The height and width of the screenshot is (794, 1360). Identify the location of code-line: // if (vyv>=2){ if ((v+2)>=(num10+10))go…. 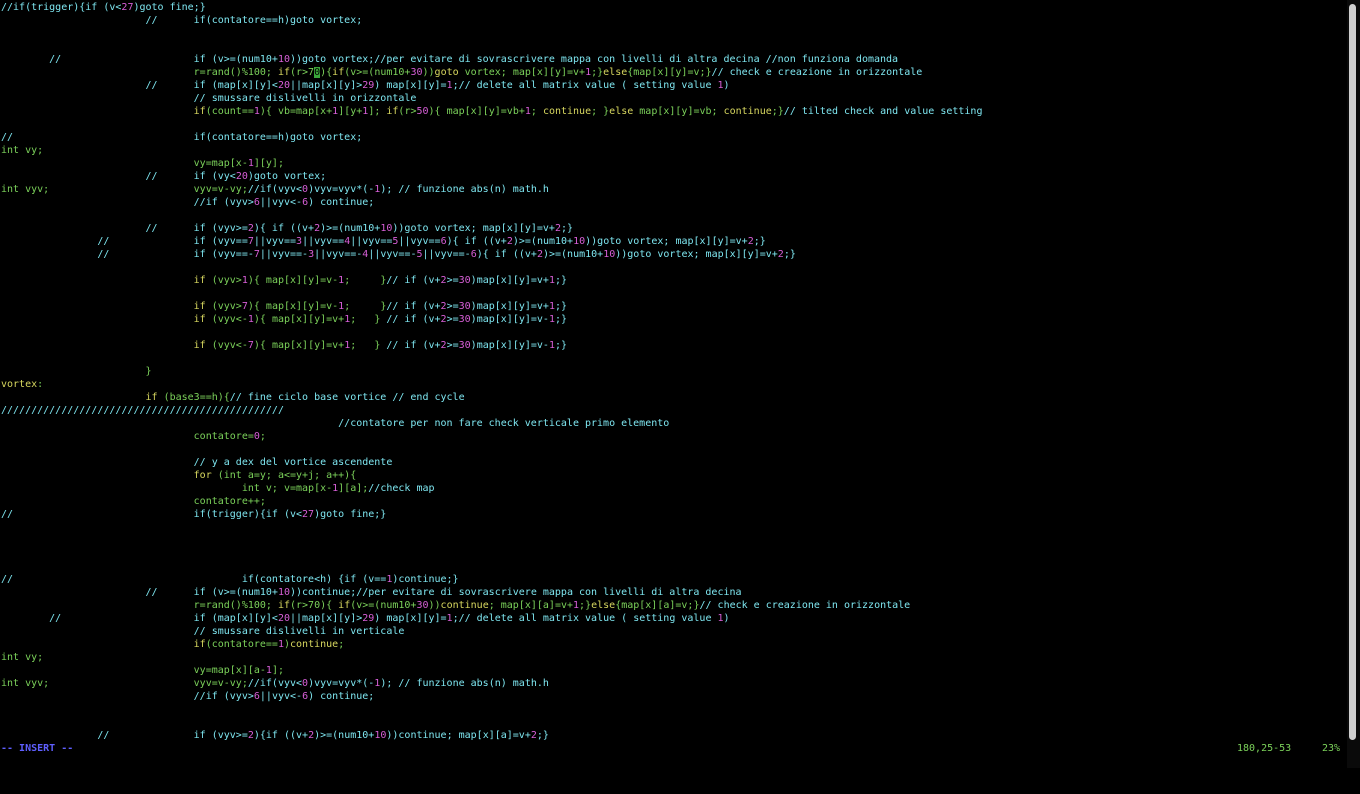
(673, 228).